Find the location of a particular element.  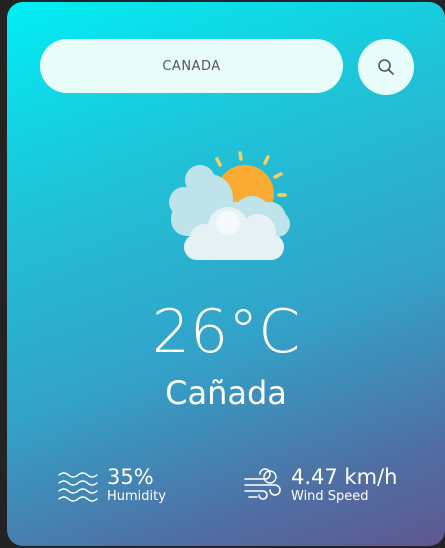

search-input is located at coordinates (191, 66).